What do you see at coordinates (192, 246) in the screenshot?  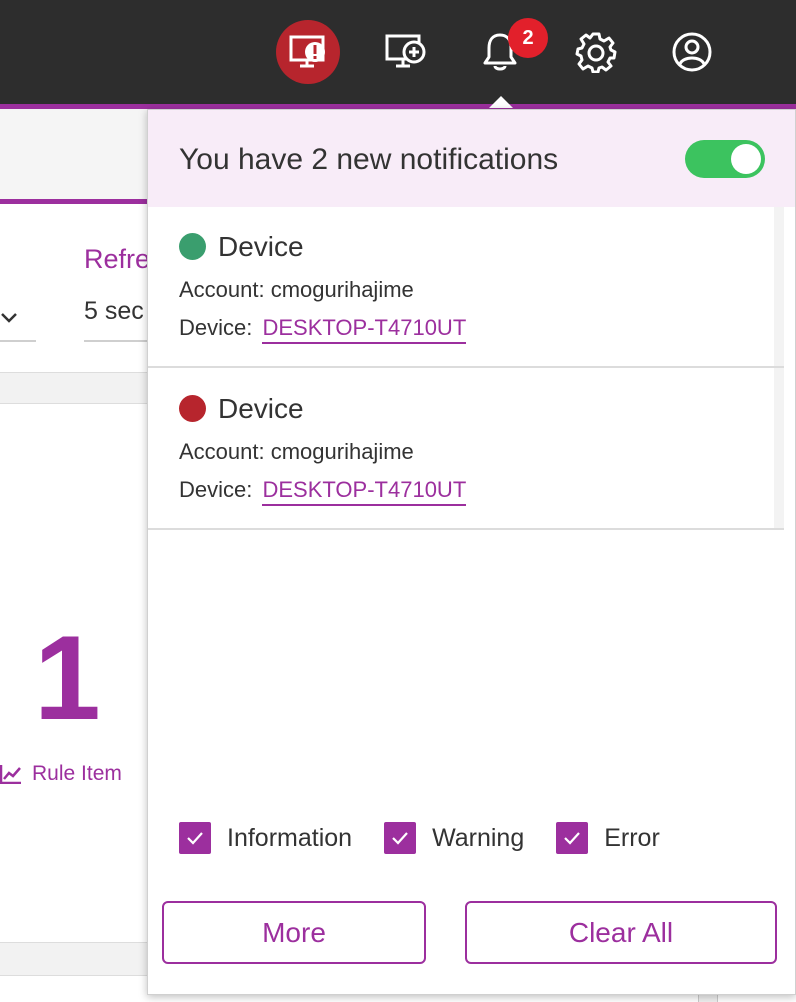 I see `success-status-icon` at bounding box center [192, 246].